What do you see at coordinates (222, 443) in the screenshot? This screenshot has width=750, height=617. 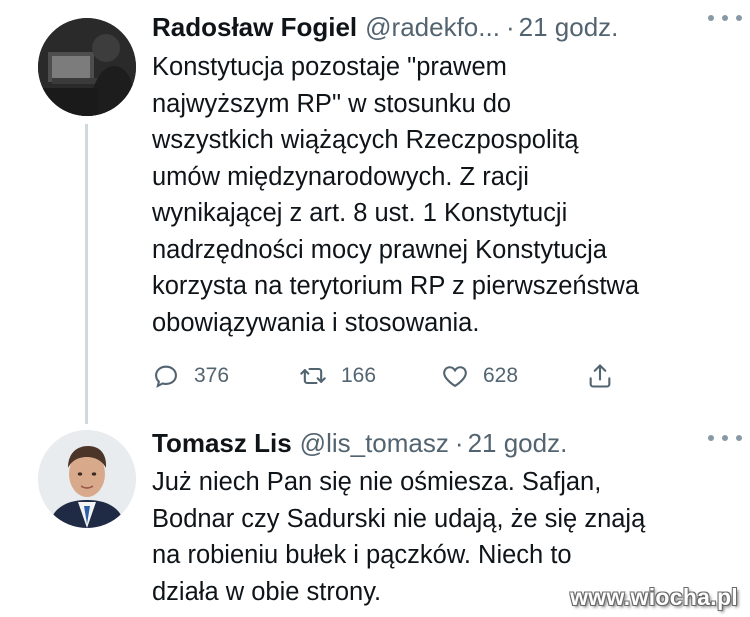 I see `display-name: Tomasz Lis` at bounding box center [222, 443].